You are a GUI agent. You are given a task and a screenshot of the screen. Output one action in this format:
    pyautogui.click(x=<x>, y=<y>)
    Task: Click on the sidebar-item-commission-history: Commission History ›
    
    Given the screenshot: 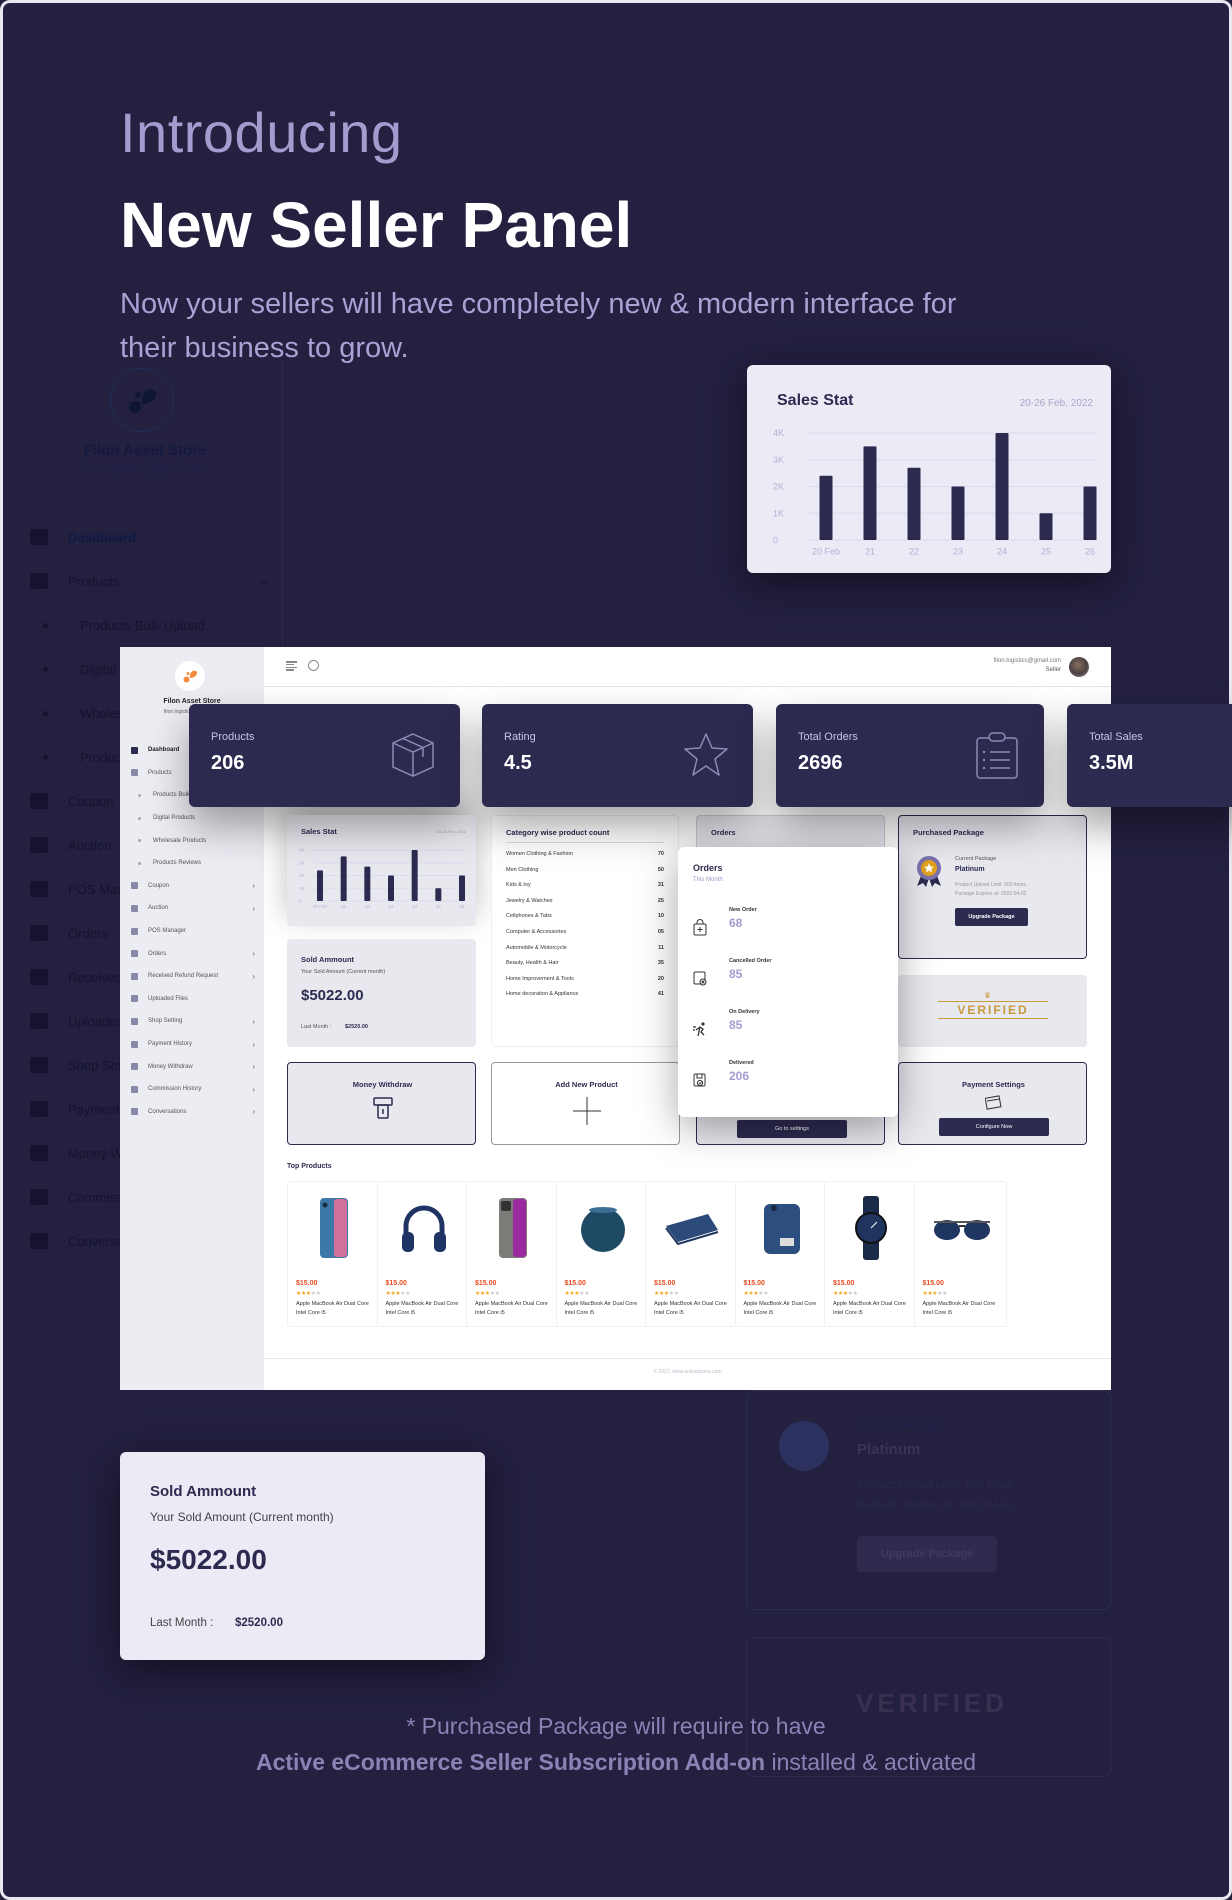 What is the action you would take?
    pyautogui.click(x=196, y=1089)
    